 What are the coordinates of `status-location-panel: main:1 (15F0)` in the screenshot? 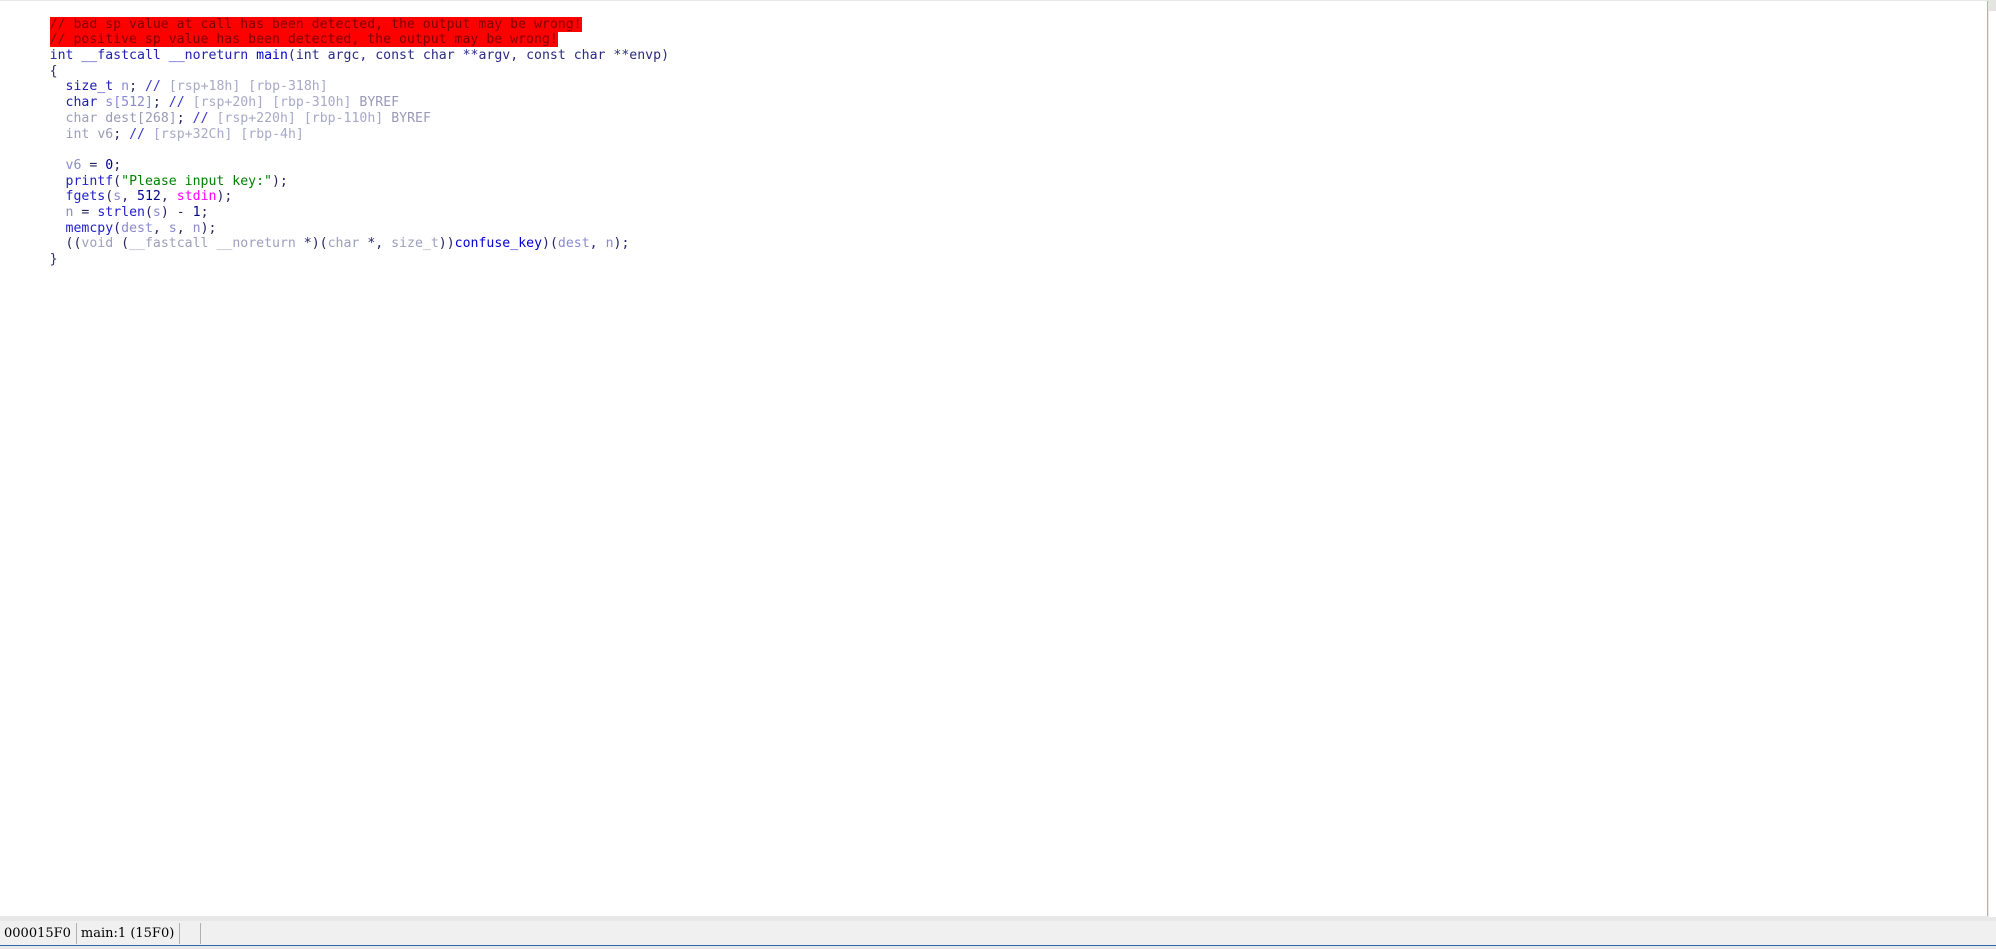 It's located at (129, 933).